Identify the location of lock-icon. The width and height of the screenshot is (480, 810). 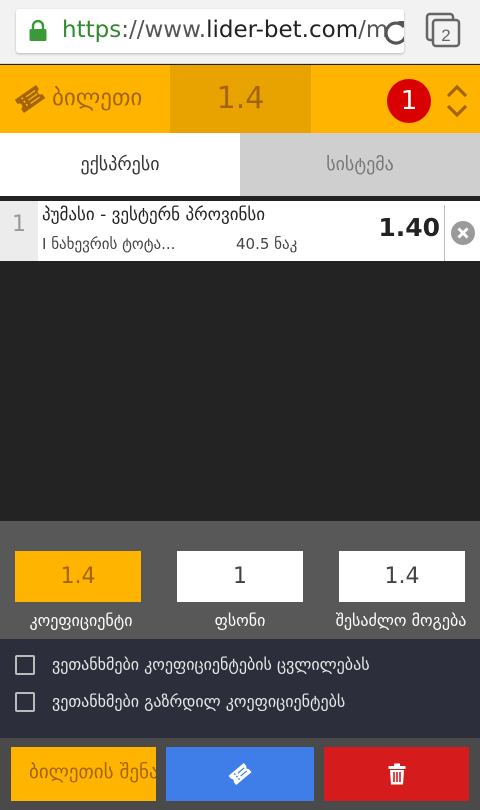
(38, 30).